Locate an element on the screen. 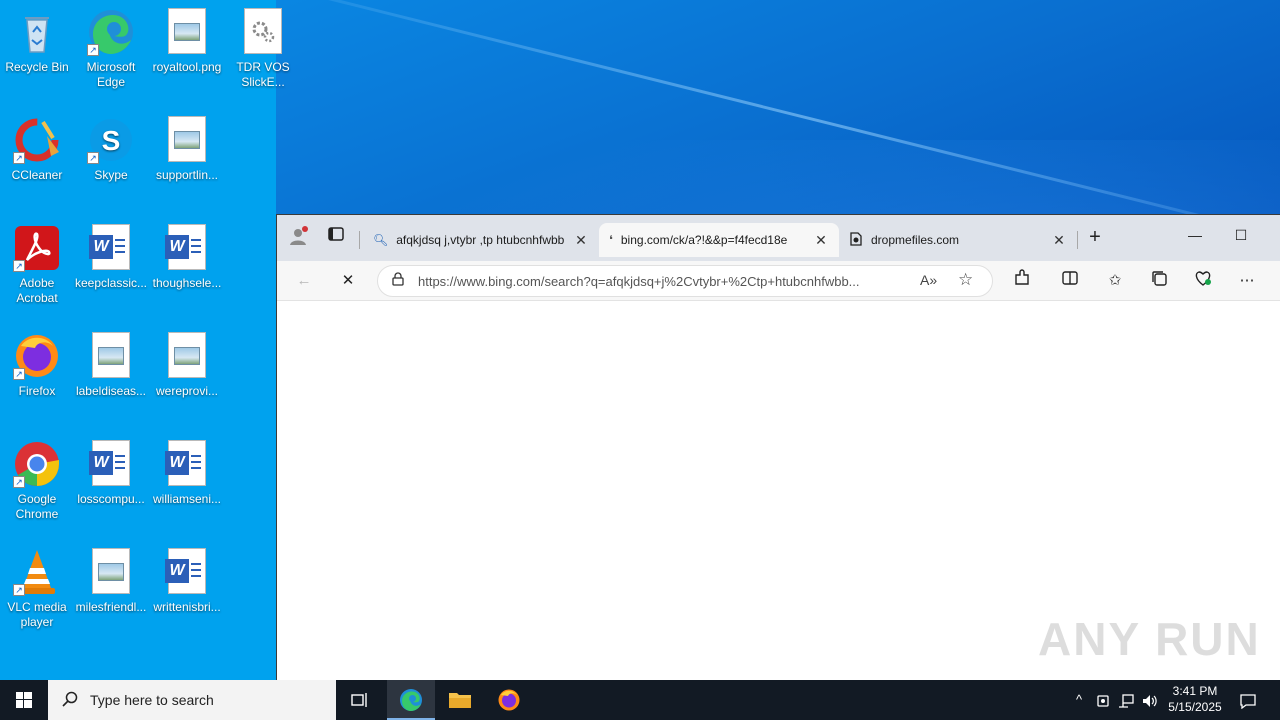  desktop-icon-label: Microsoft Edge is located at coordinates (111, 74).